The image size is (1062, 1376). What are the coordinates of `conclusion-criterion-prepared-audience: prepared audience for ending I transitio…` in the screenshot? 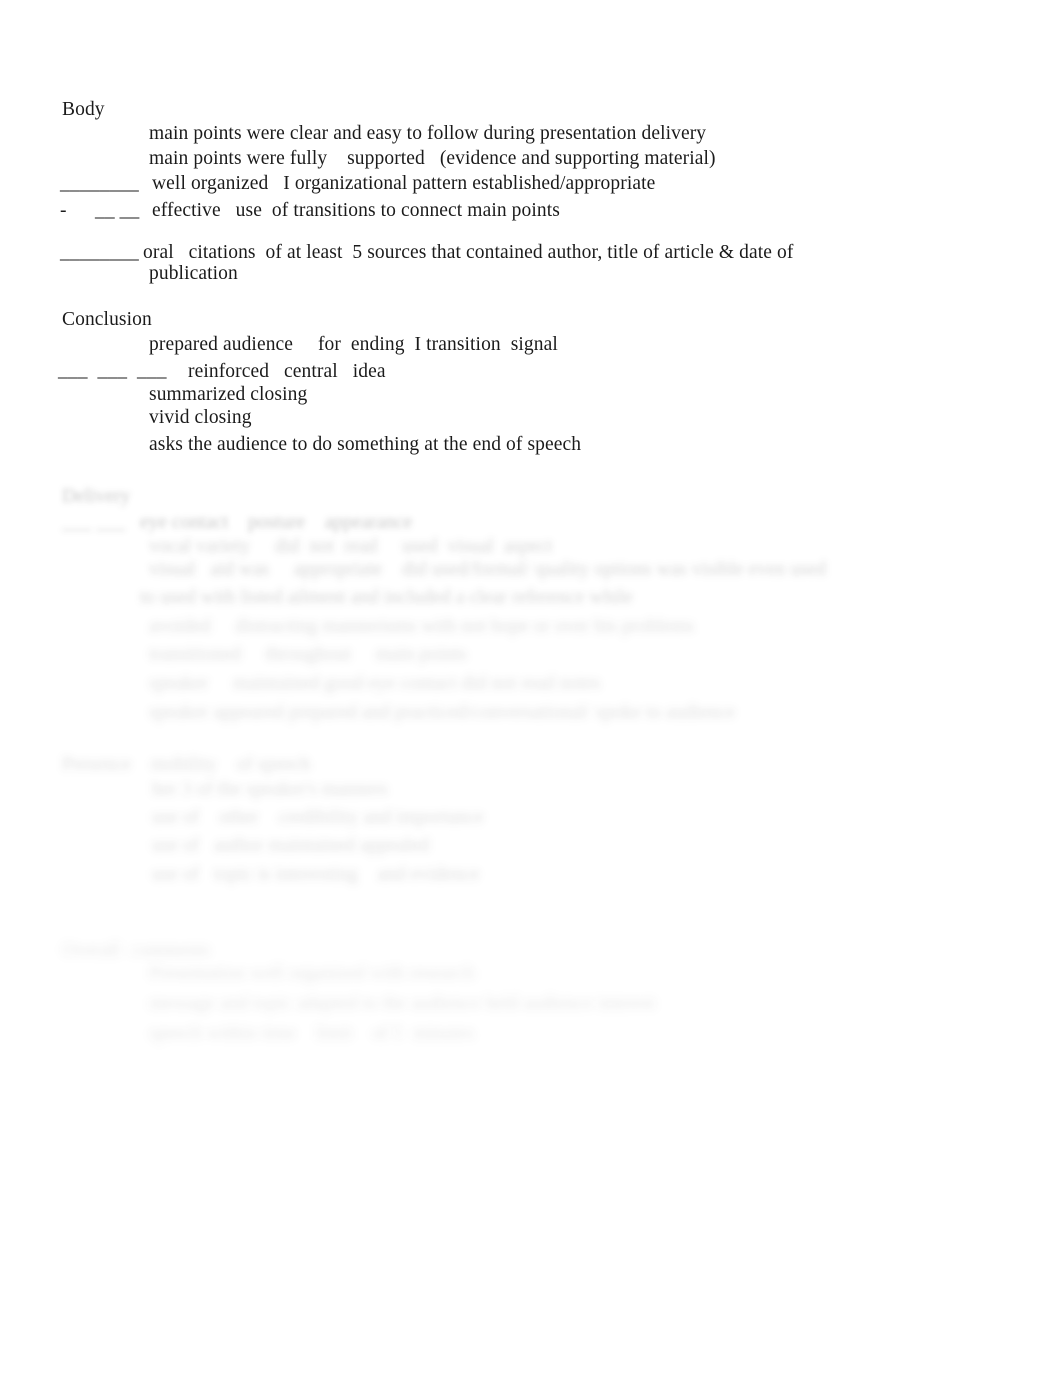 It's located at (353, 344).